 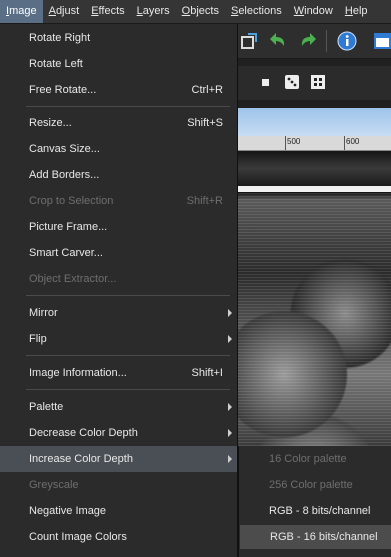 I want to click on menu-window: Window, so click(x=313, y=11).